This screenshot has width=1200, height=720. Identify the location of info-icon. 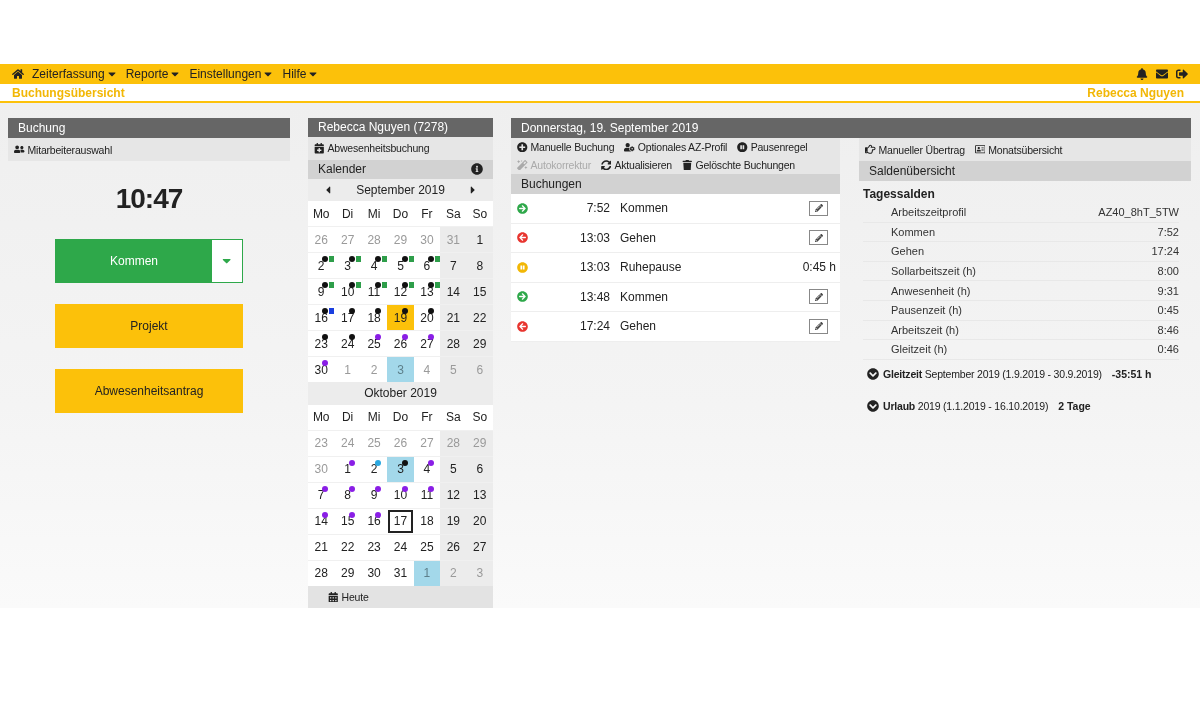
(477, 169).